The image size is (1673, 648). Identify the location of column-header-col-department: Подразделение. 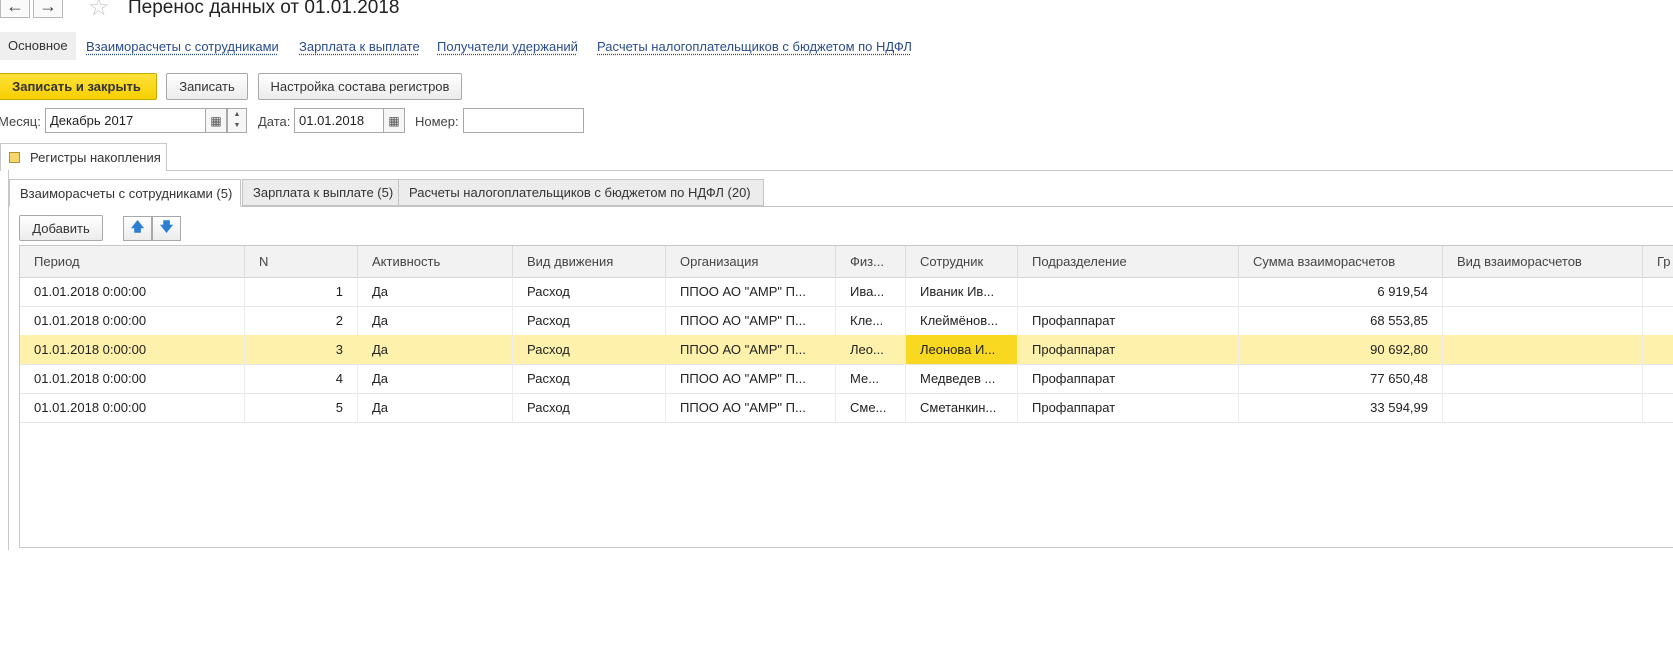
(1128, 261).